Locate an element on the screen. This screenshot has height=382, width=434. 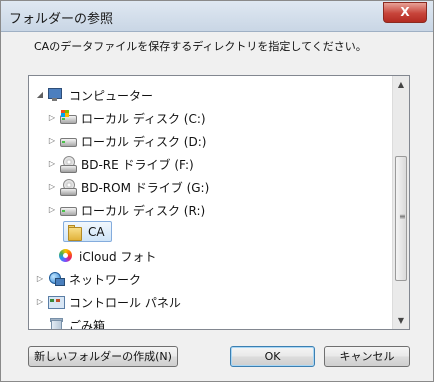
tree-item-control-panel: ▷ コントロール パネル is located at coordinates (108, 302).